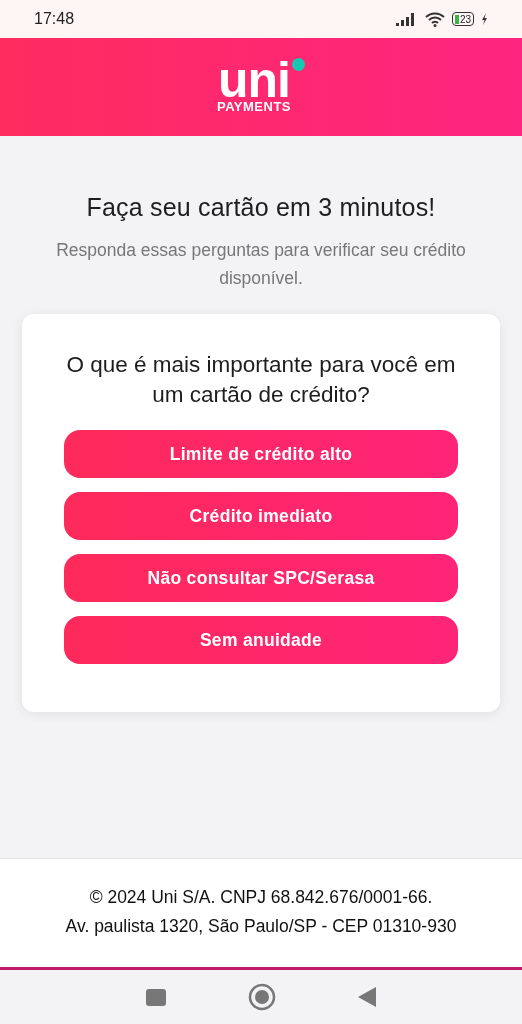  What do you see at coordinates (261, 264) in the screenshot?
I see `page-subtitle: Responda essas perguntas para verificar seu crédito disponível.` at bounding box center [261, 264].